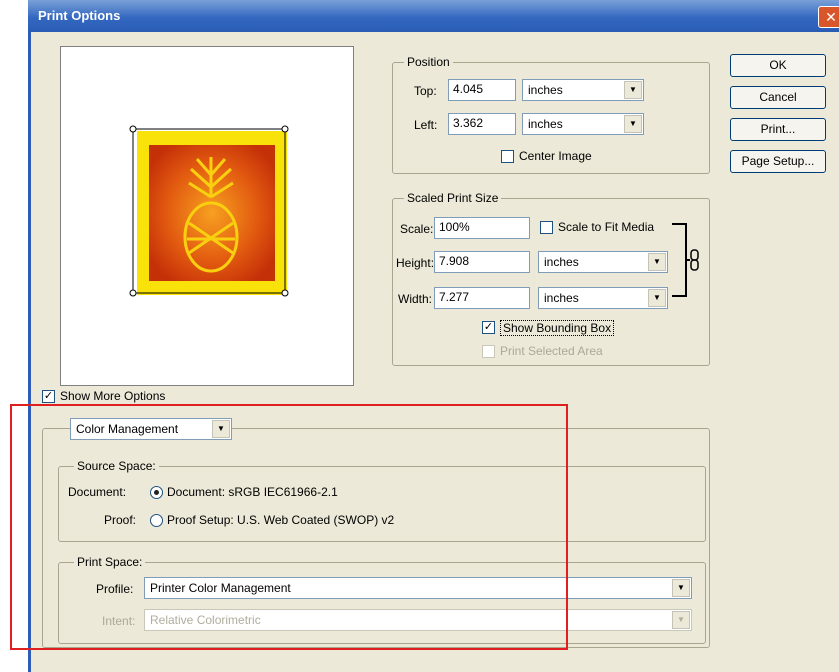 This screenshot has height=672, width=839. I want to click on height-label: Height:, so click(415, 263).